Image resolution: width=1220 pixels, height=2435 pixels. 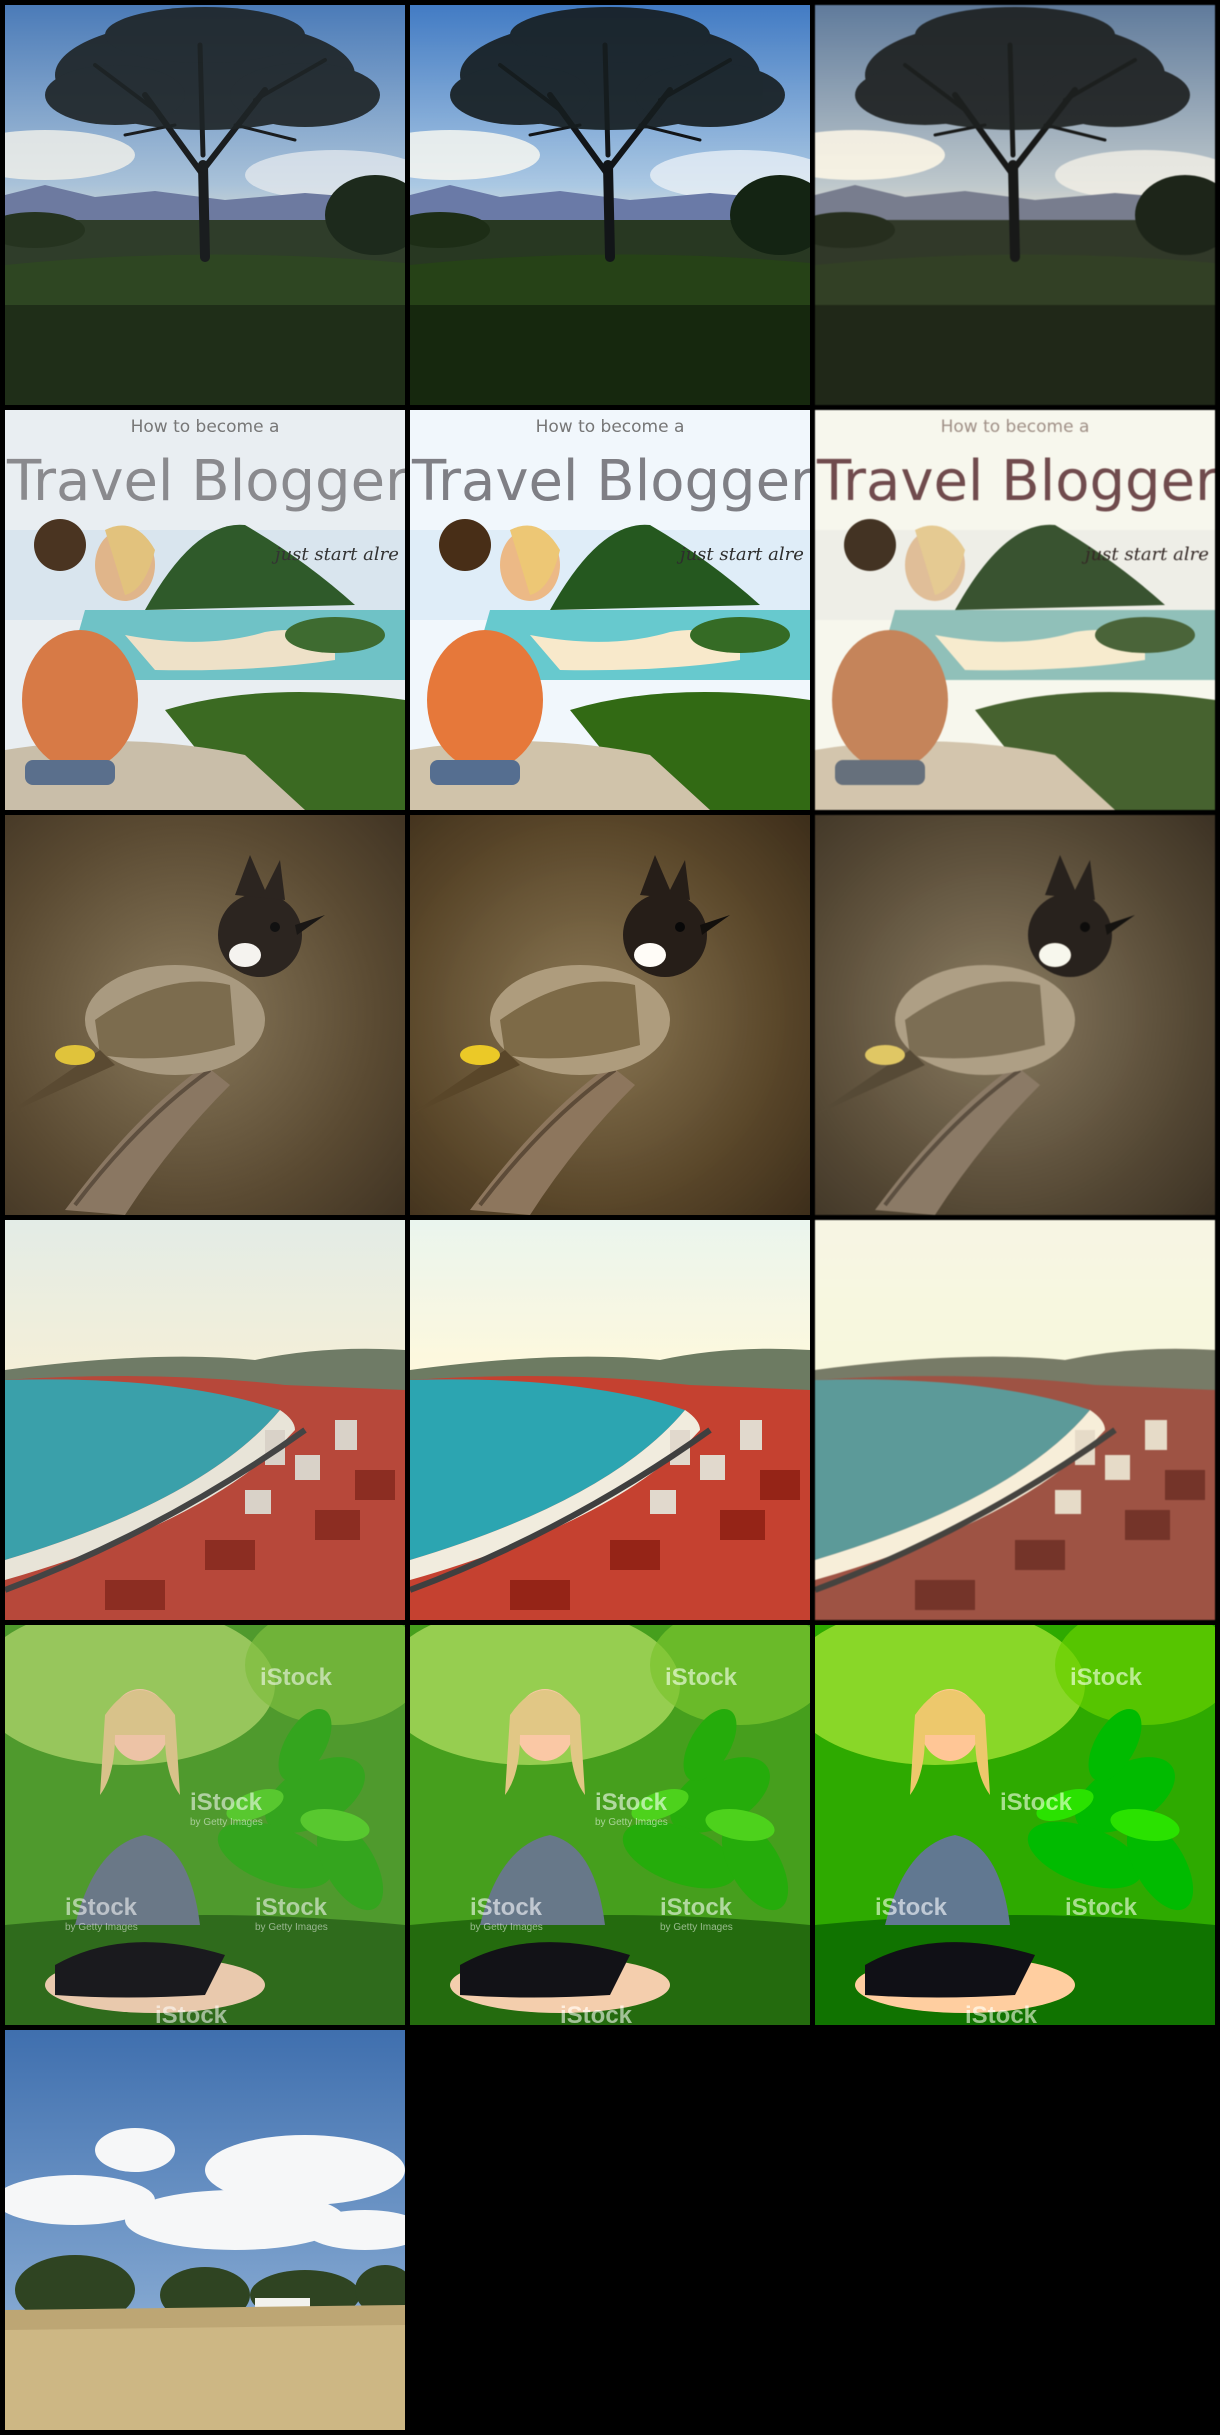 I want to click on tree-photo-original, so click(x=205, y=205).